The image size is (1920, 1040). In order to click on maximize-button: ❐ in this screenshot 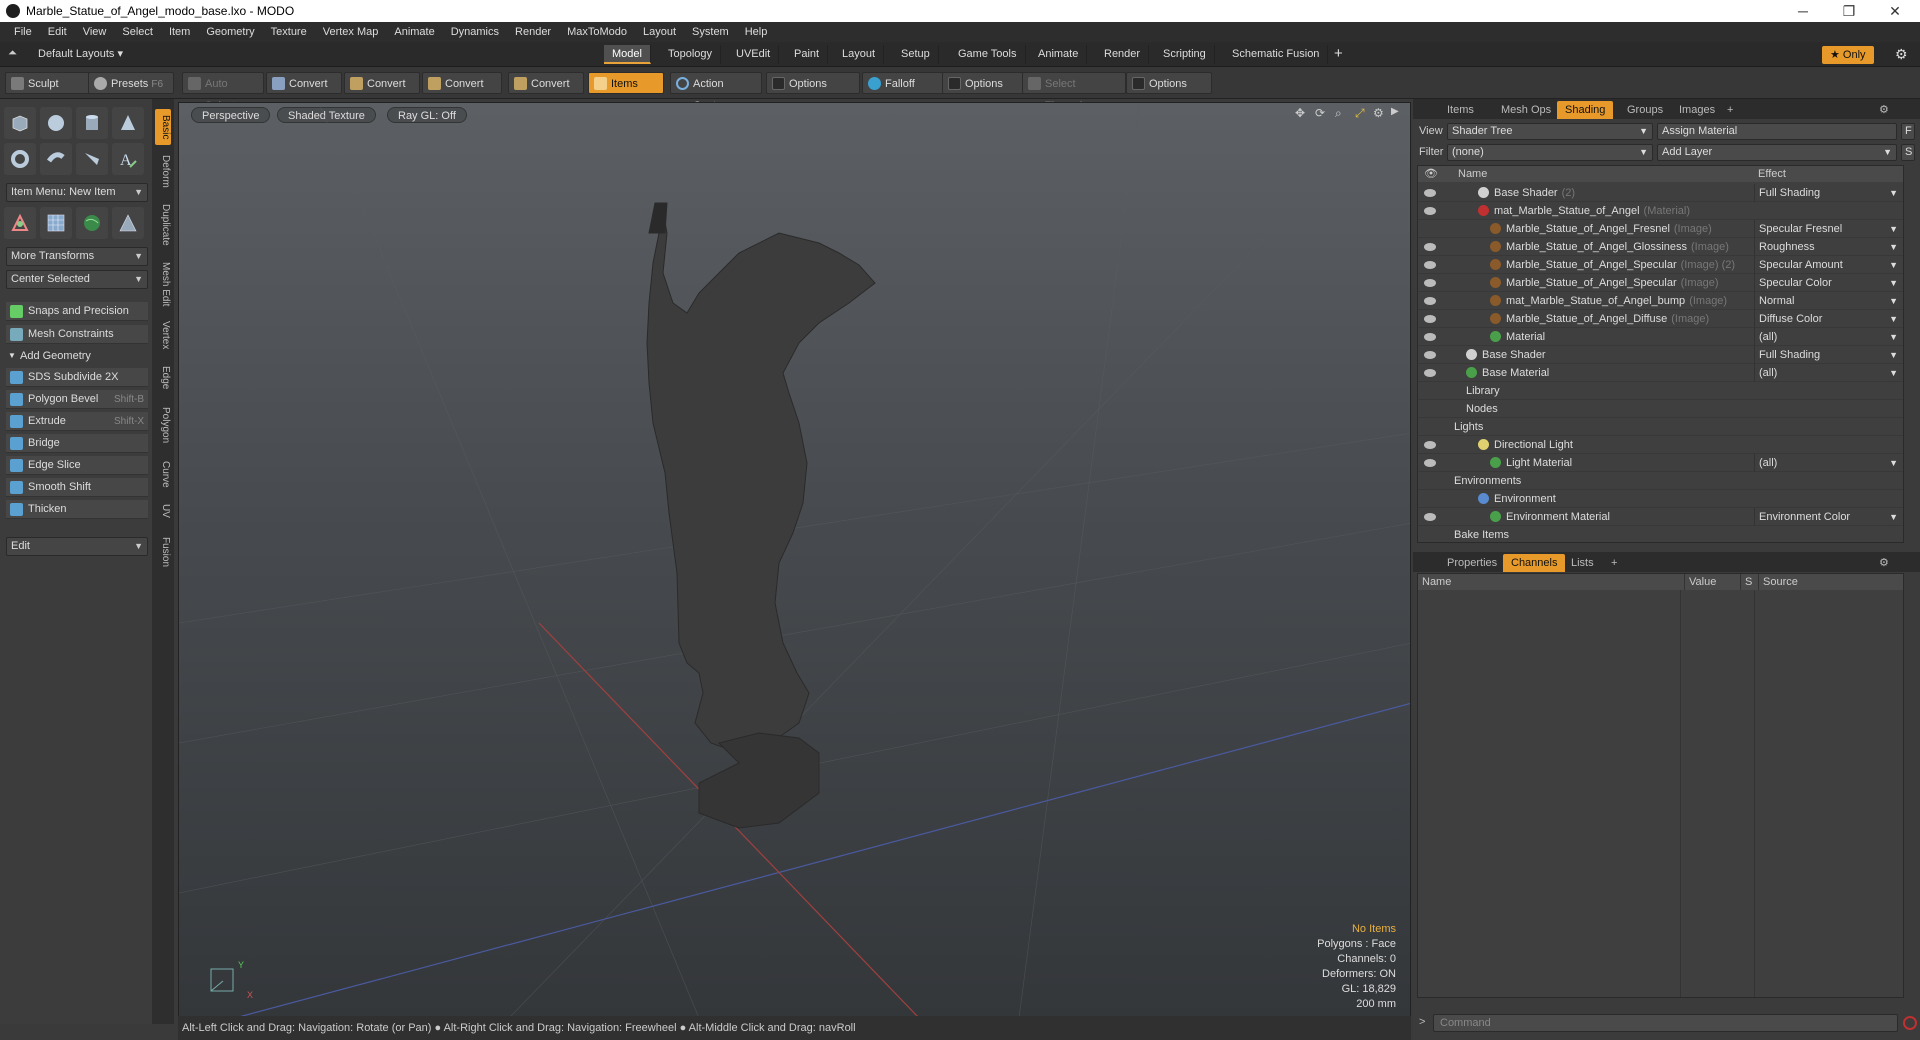, I will do `click(1849, 11)`.